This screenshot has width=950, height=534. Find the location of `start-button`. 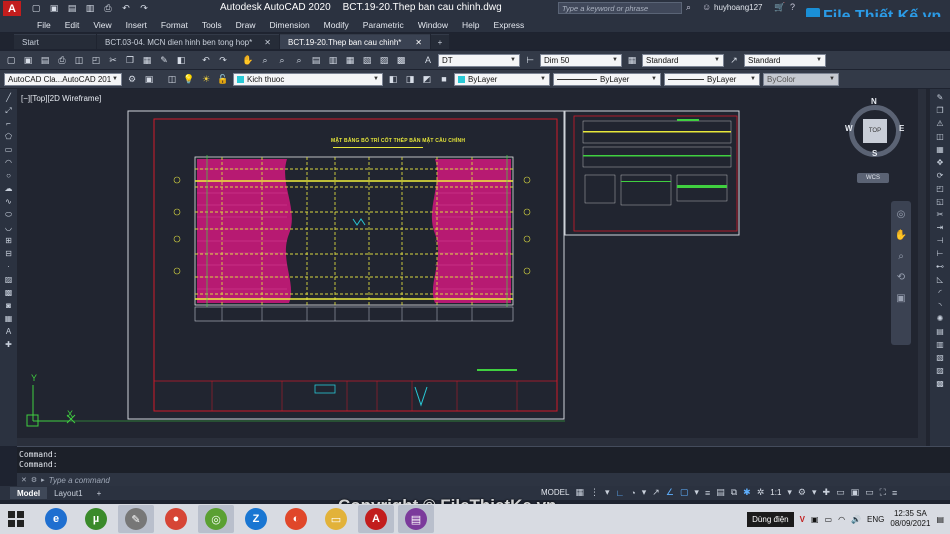

start-button is located at coordinates (16, 519).